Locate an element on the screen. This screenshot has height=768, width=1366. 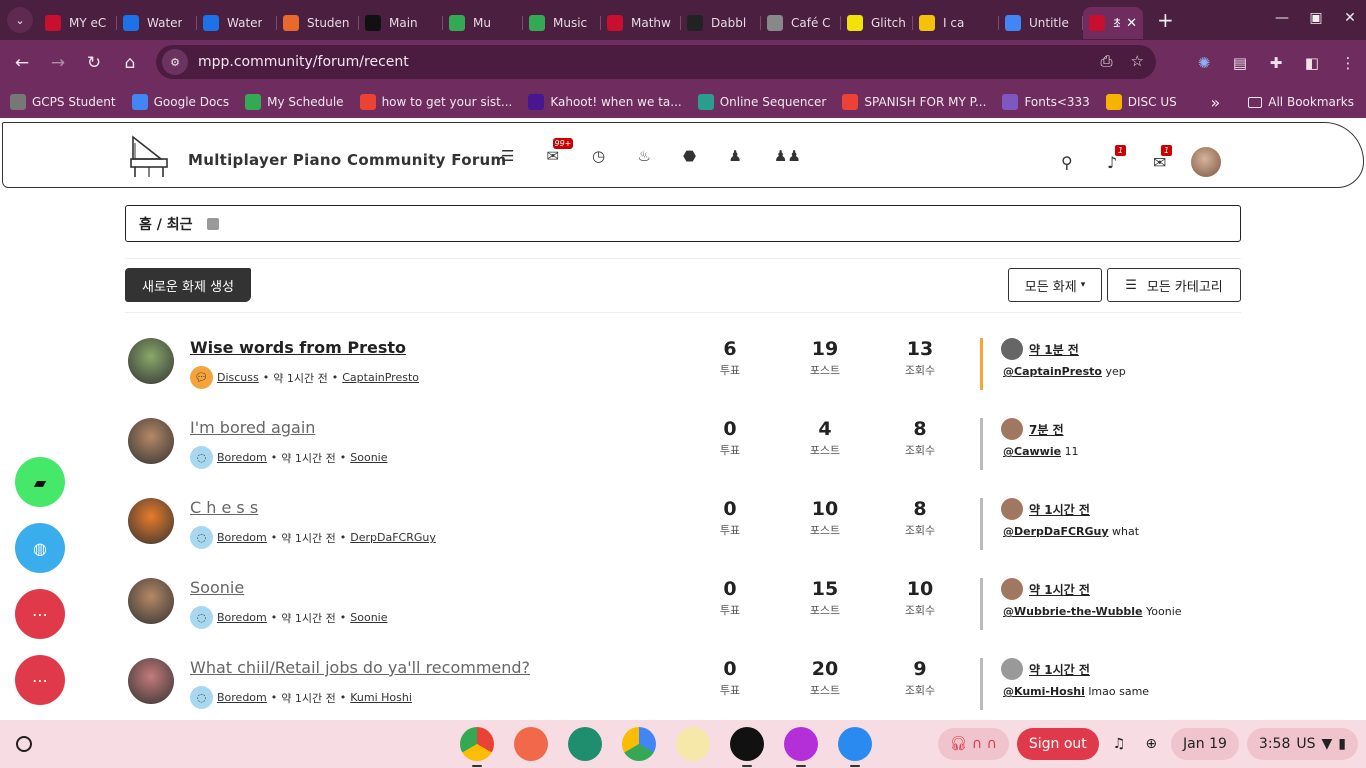
keep-app-icon is located at coordinates (693, 744).